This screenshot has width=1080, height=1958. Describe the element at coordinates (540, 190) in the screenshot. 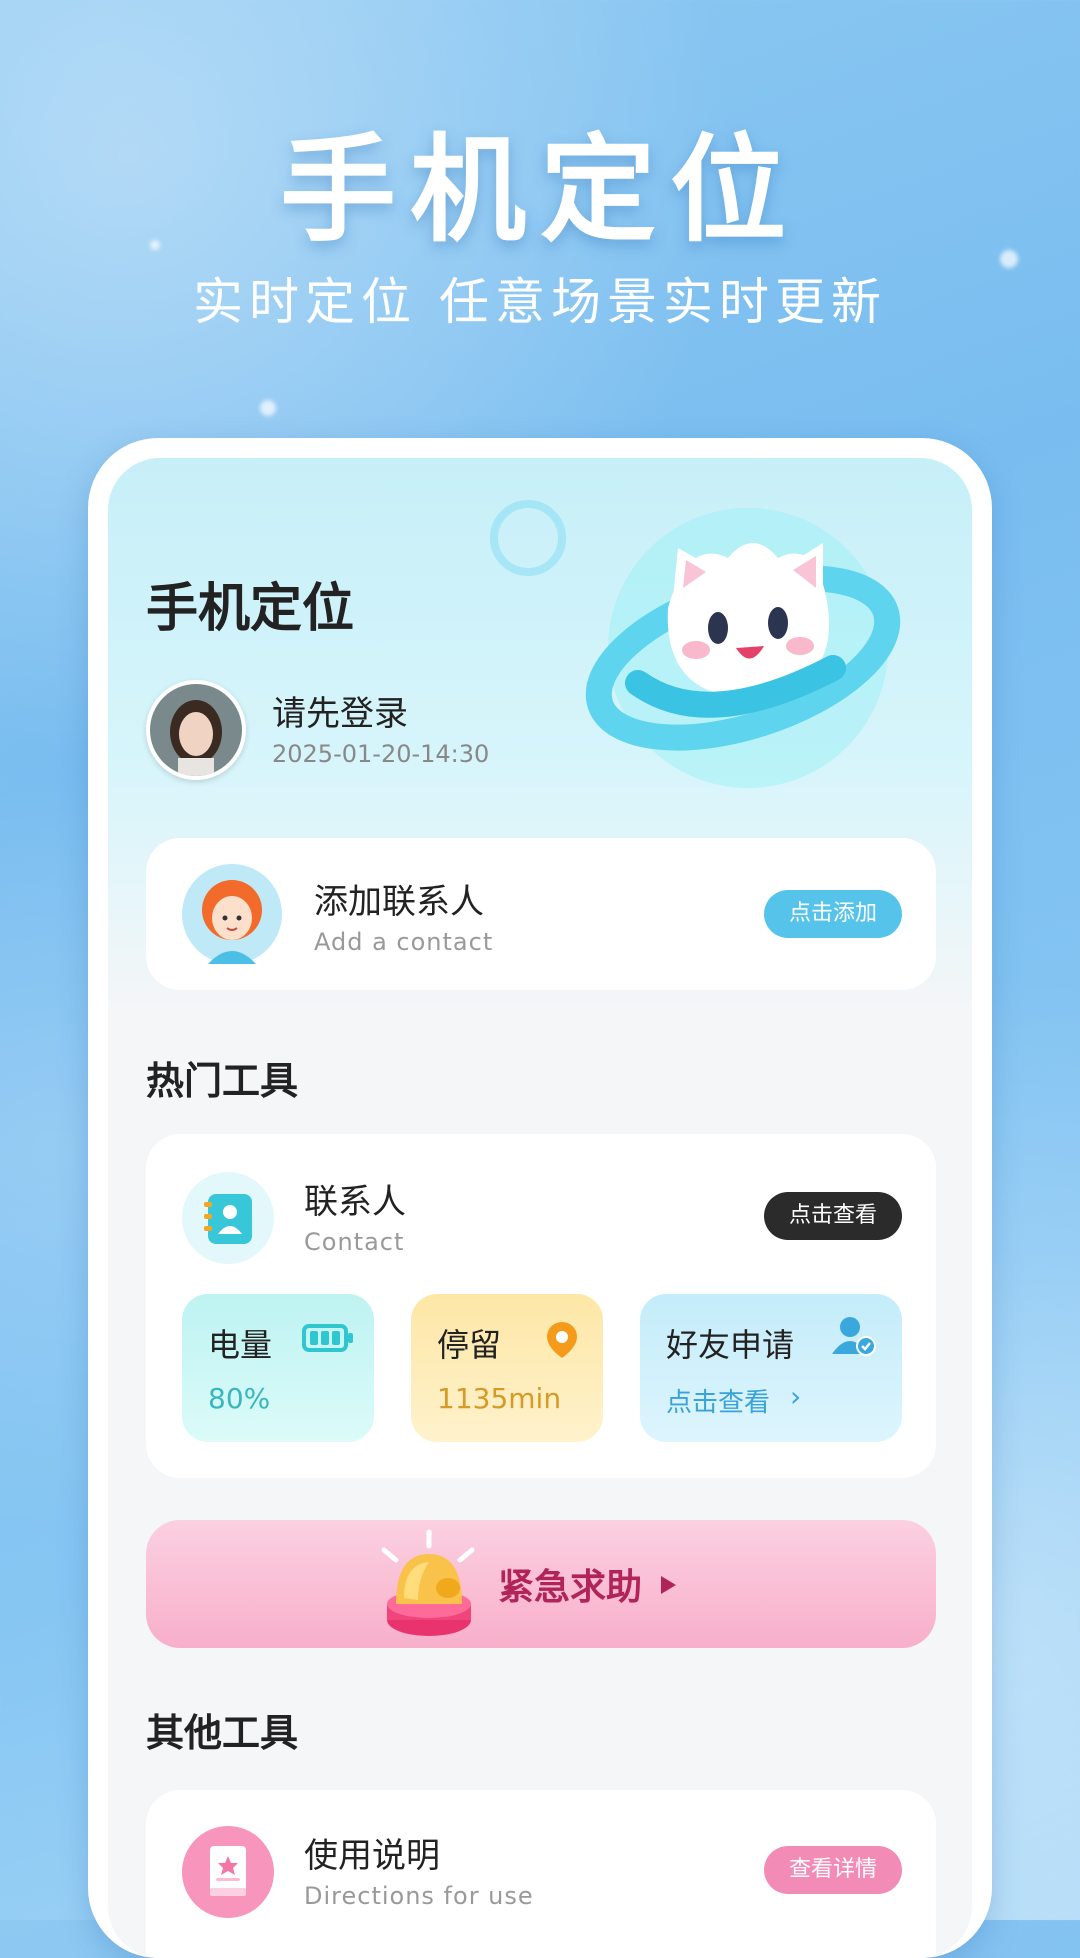

I see `hero-title: 手机定位` at that location.